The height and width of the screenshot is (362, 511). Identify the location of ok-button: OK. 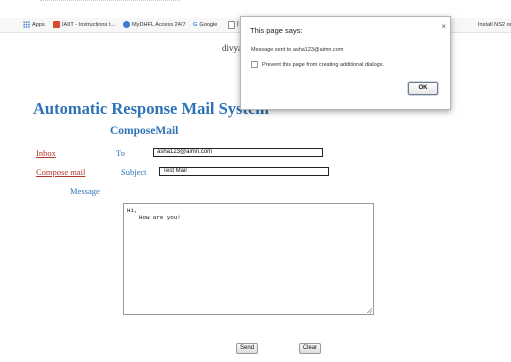
(423, 88).